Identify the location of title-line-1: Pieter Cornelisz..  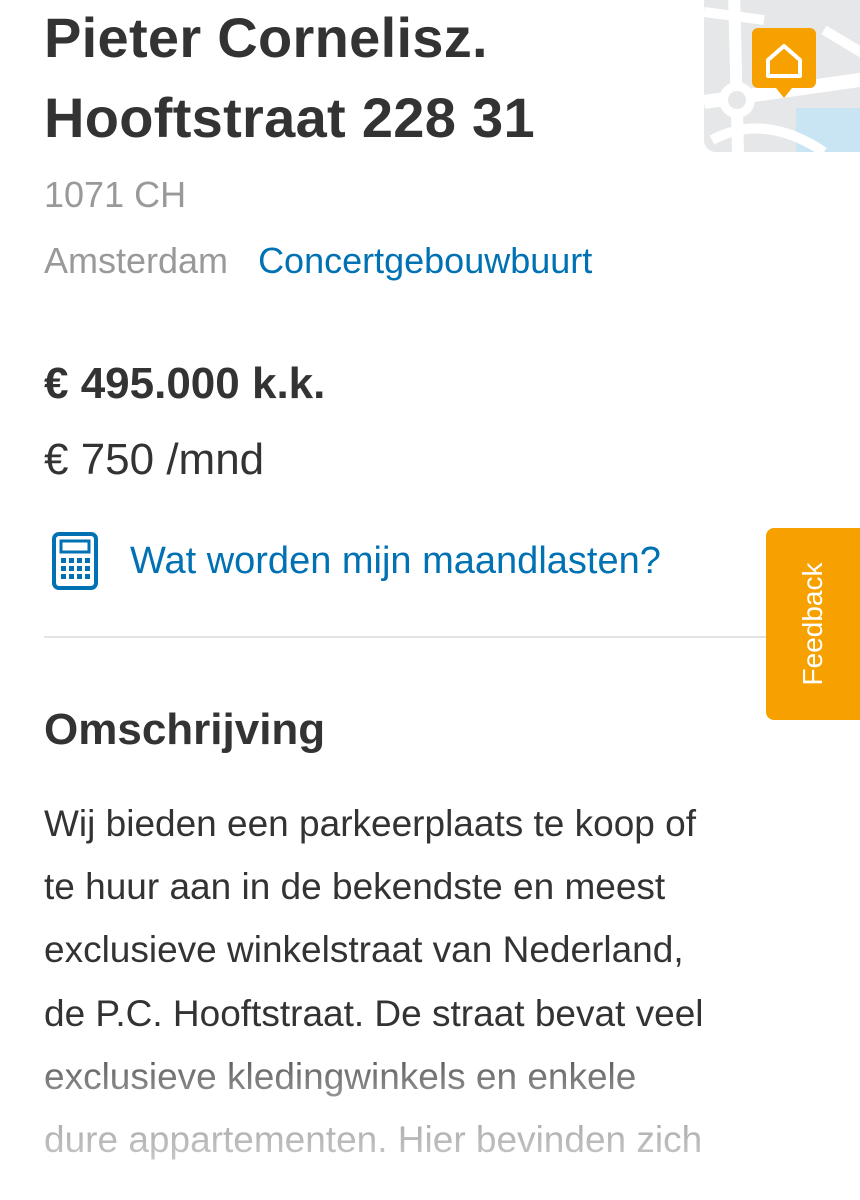
(266, 37).